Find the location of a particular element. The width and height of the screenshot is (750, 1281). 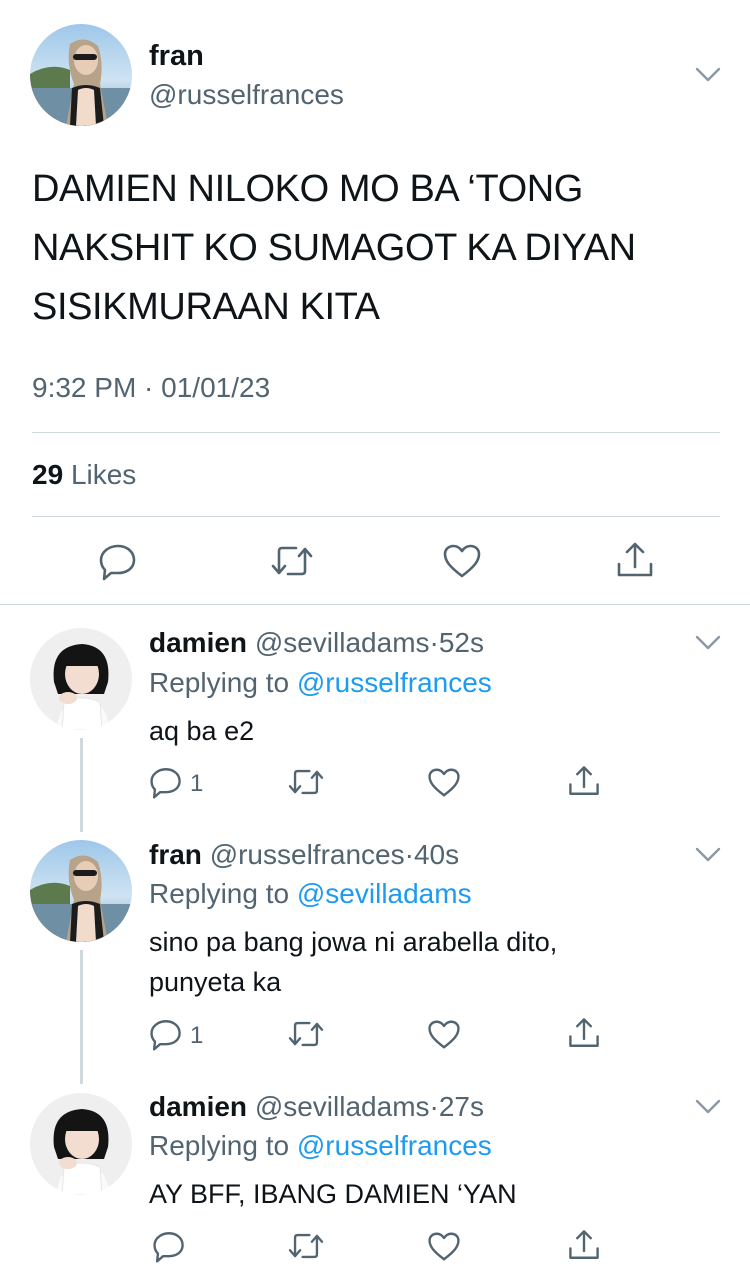

replying-to: Replying to @sevilladams is located at coordinates (310, 894).